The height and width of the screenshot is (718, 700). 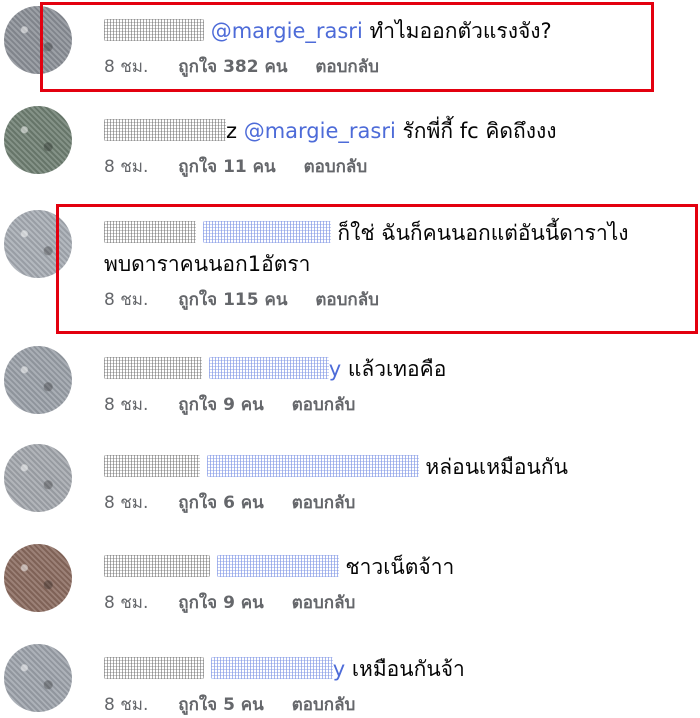 I want to click on comment-text: @margie_rasri ทำไมออกตัวแรงจัง?, so click(x=398, y=31).